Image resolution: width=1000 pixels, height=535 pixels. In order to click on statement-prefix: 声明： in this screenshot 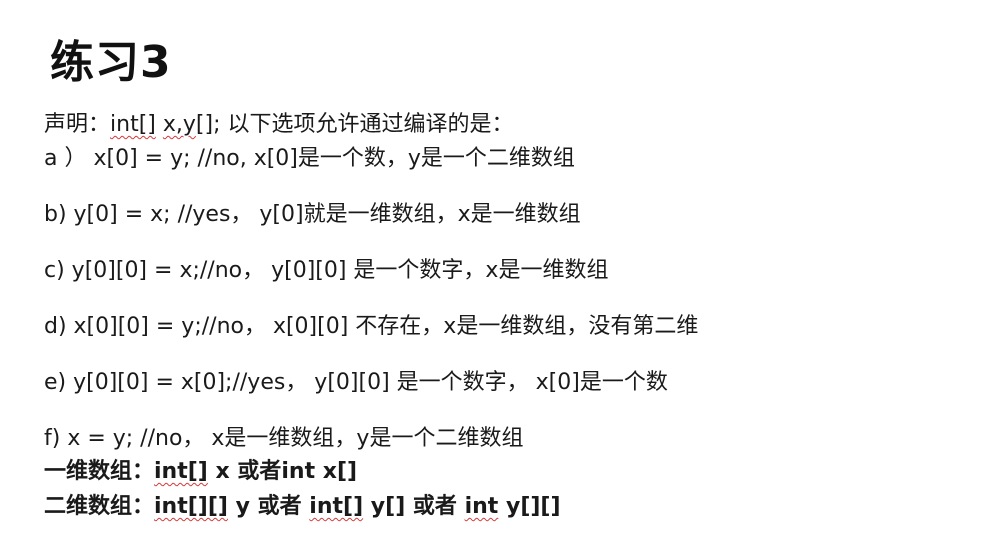, I will do `click(77, 124)`.